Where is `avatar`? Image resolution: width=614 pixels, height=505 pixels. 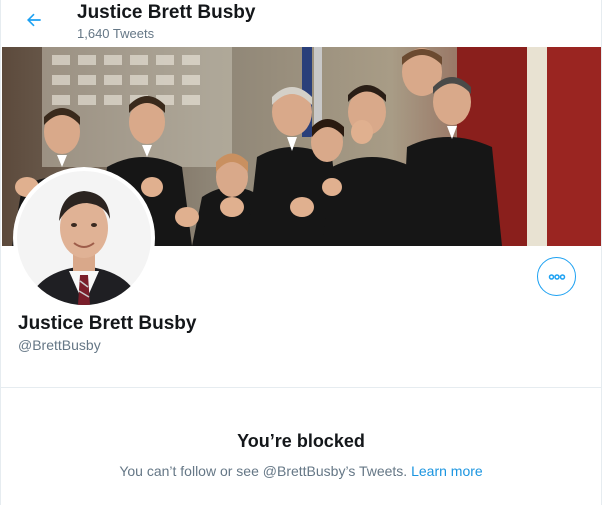 avatar is located at coordinates (84, 238).